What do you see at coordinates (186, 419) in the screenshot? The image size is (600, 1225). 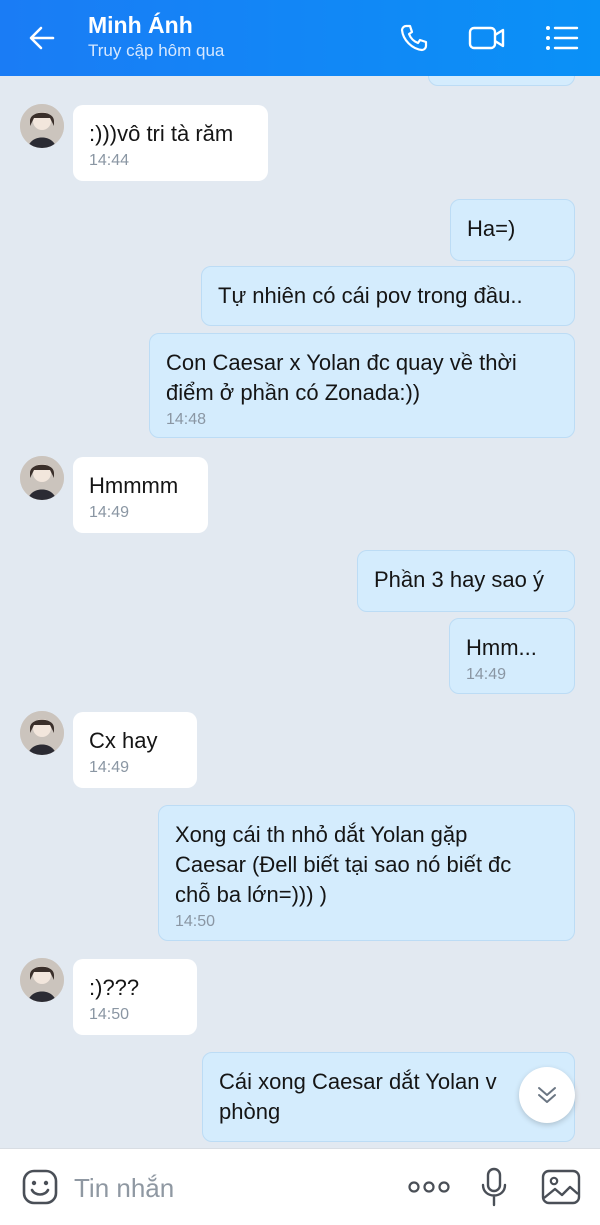 I see `message-time: 14:48` at bounding box center [186, 419].